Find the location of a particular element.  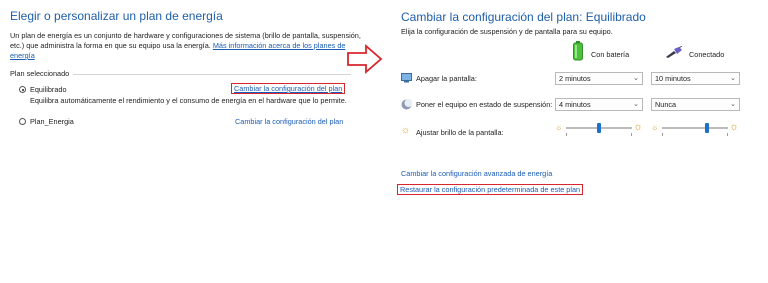

arrow-right-icon is located at coordinates (365, 59).